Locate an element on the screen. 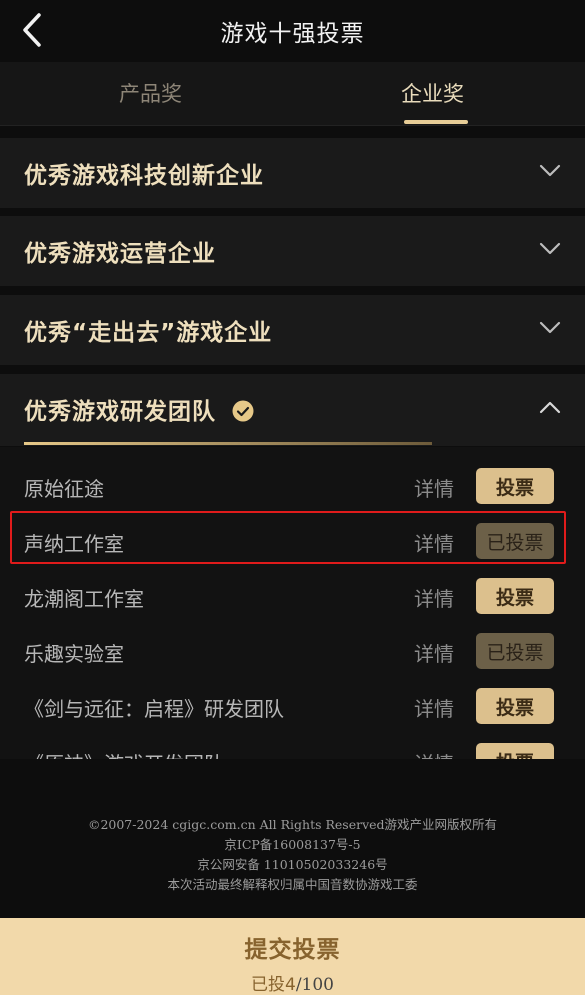  submit-vote-button: 提交投票 已投4/100 is located at coordinates (292, 956).